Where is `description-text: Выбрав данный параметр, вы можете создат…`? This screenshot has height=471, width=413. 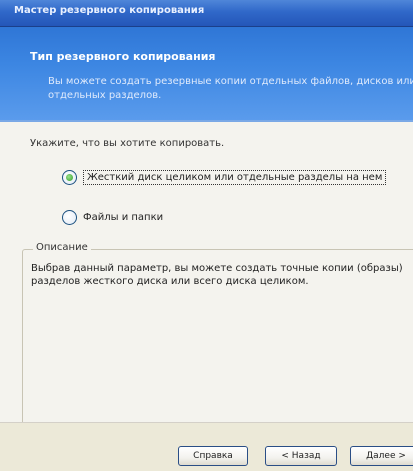 description-text: Выбрав данный параметр, вы можете создат… is located at coordinates (217, 275).